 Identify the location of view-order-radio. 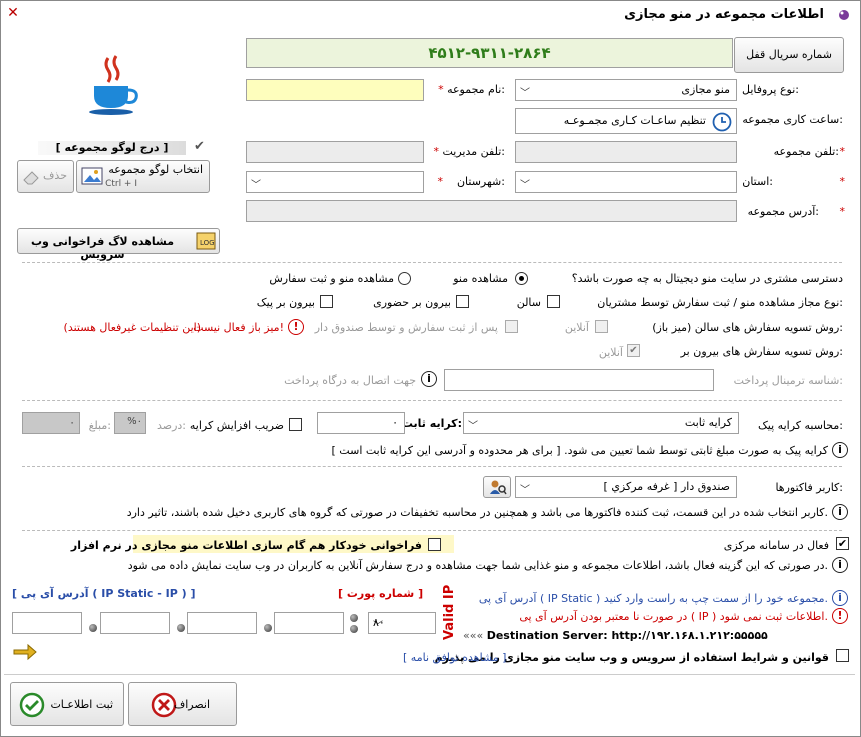
(404, 278).